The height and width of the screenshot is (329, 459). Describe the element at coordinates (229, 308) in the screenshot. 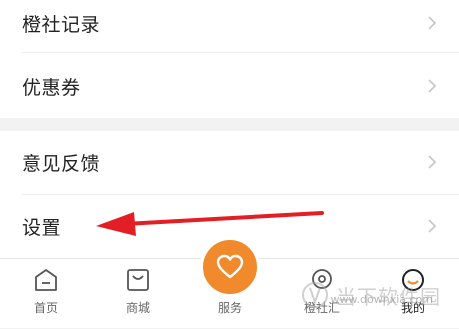

I see `tab-label: 服务` at that location.